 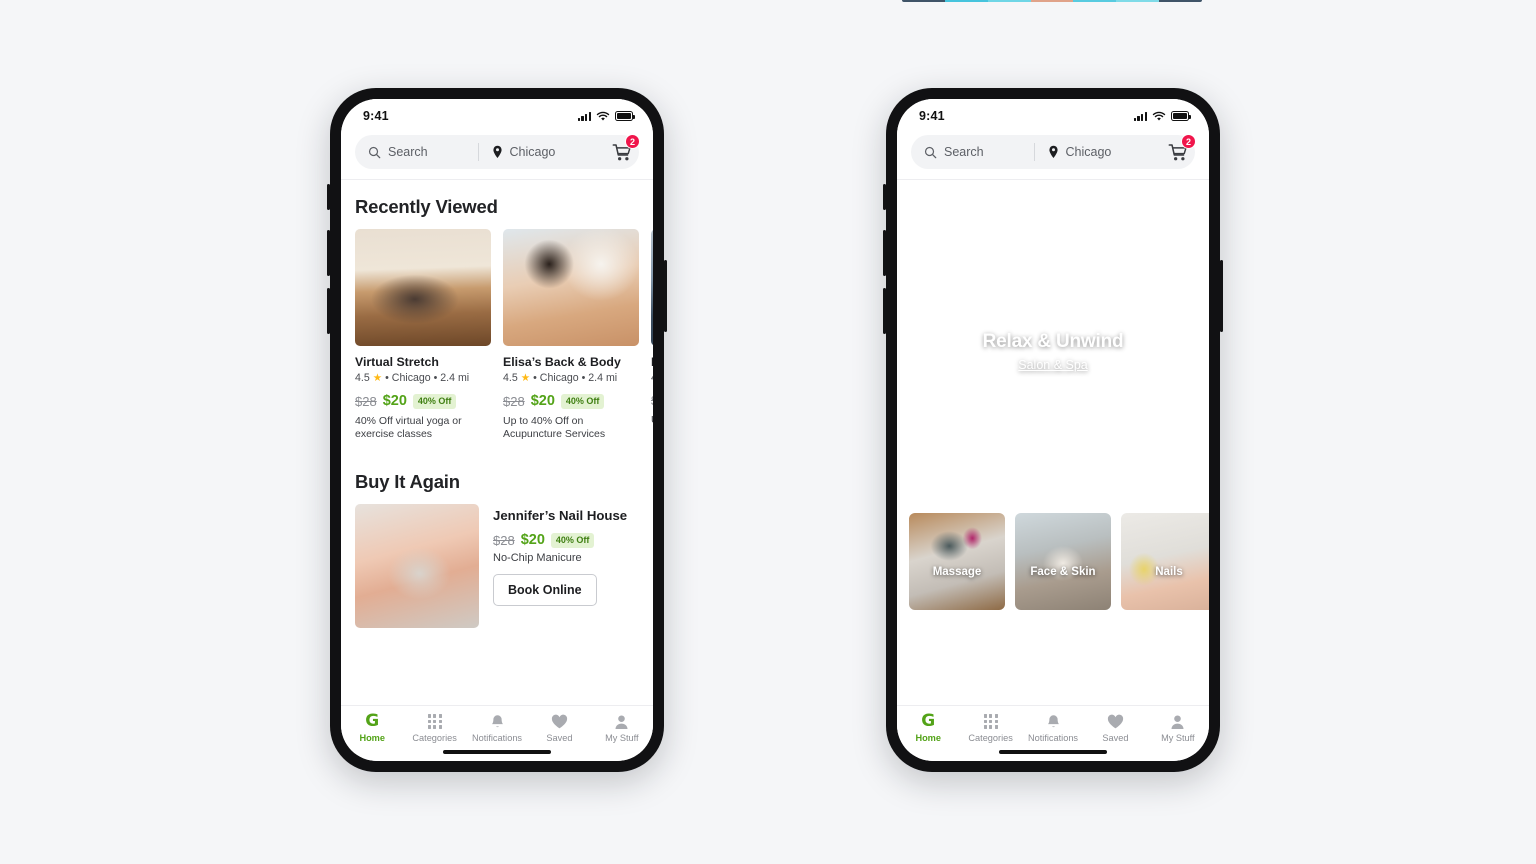 I want to click on category-label: Face & Skin, so click(x=1063, y=572).